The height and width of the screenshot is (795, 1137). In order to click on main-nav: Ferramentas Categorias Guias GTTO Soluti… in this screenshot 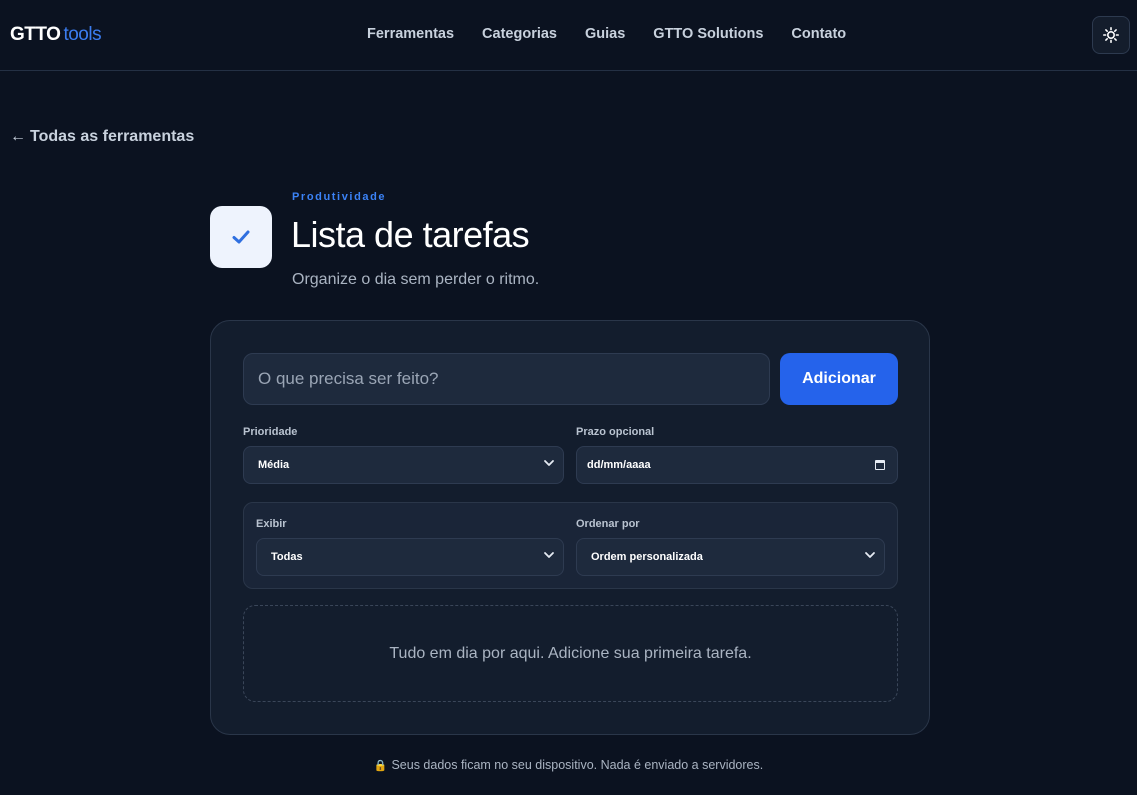, I will do `click(606, 34)`.